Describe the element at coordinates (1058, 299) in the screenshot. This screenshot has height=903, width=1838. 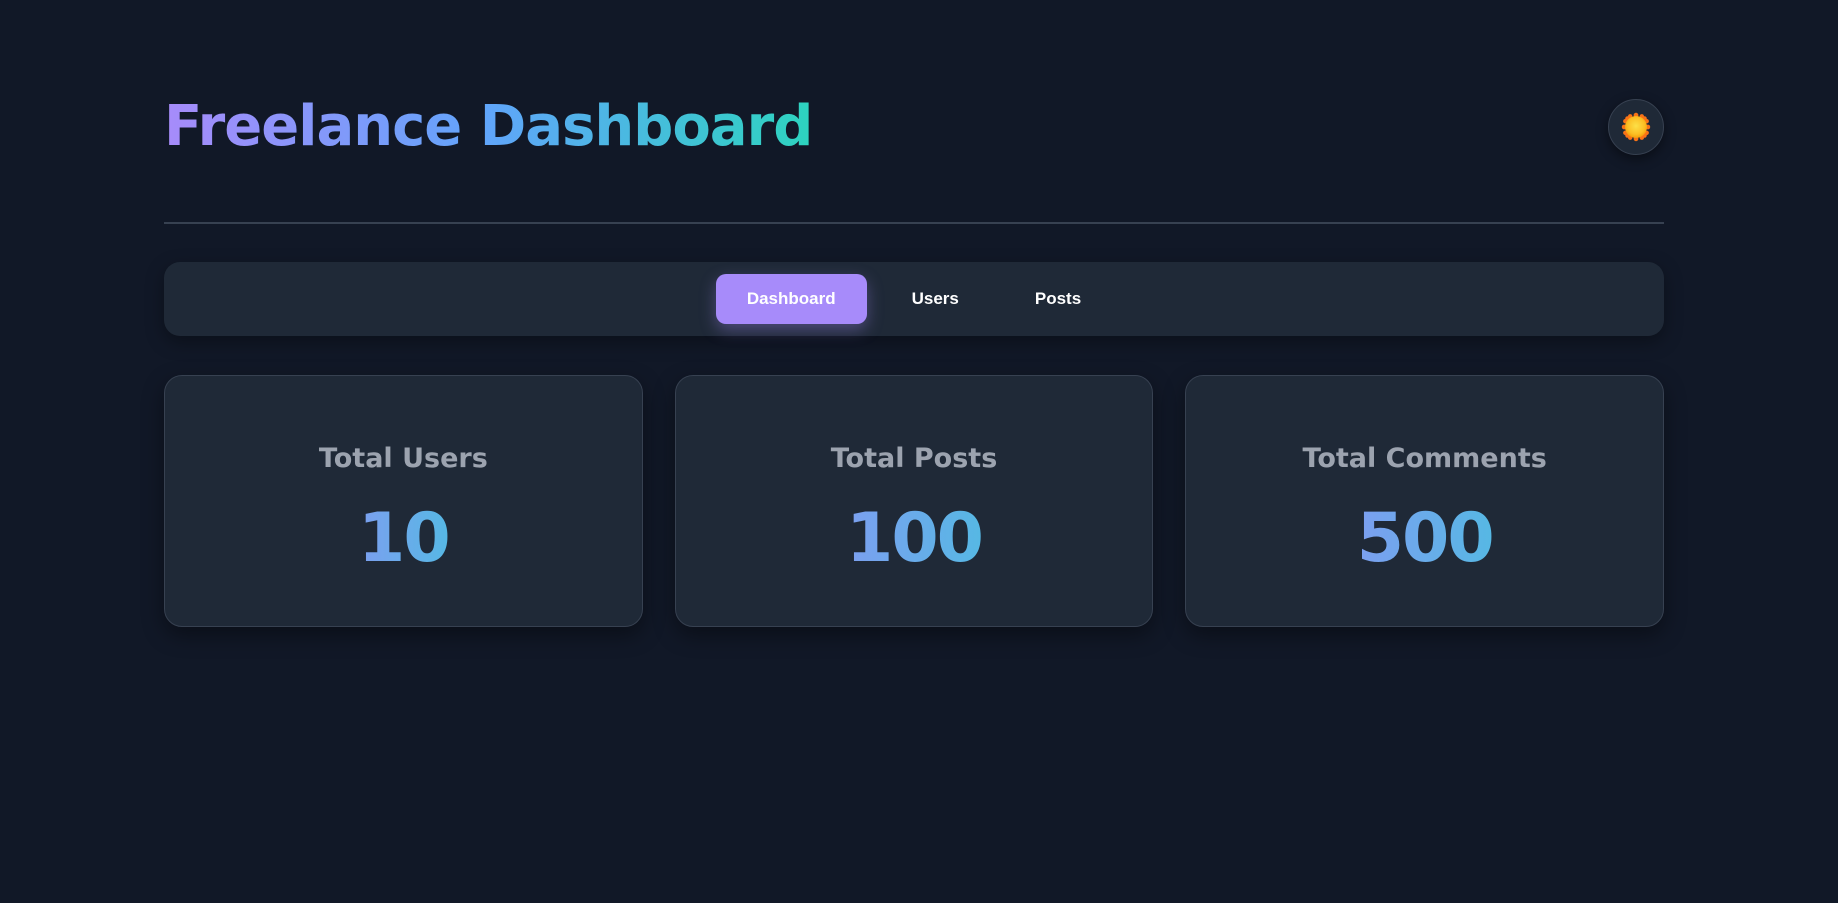
I see `tab-posts: Posts` at that location.